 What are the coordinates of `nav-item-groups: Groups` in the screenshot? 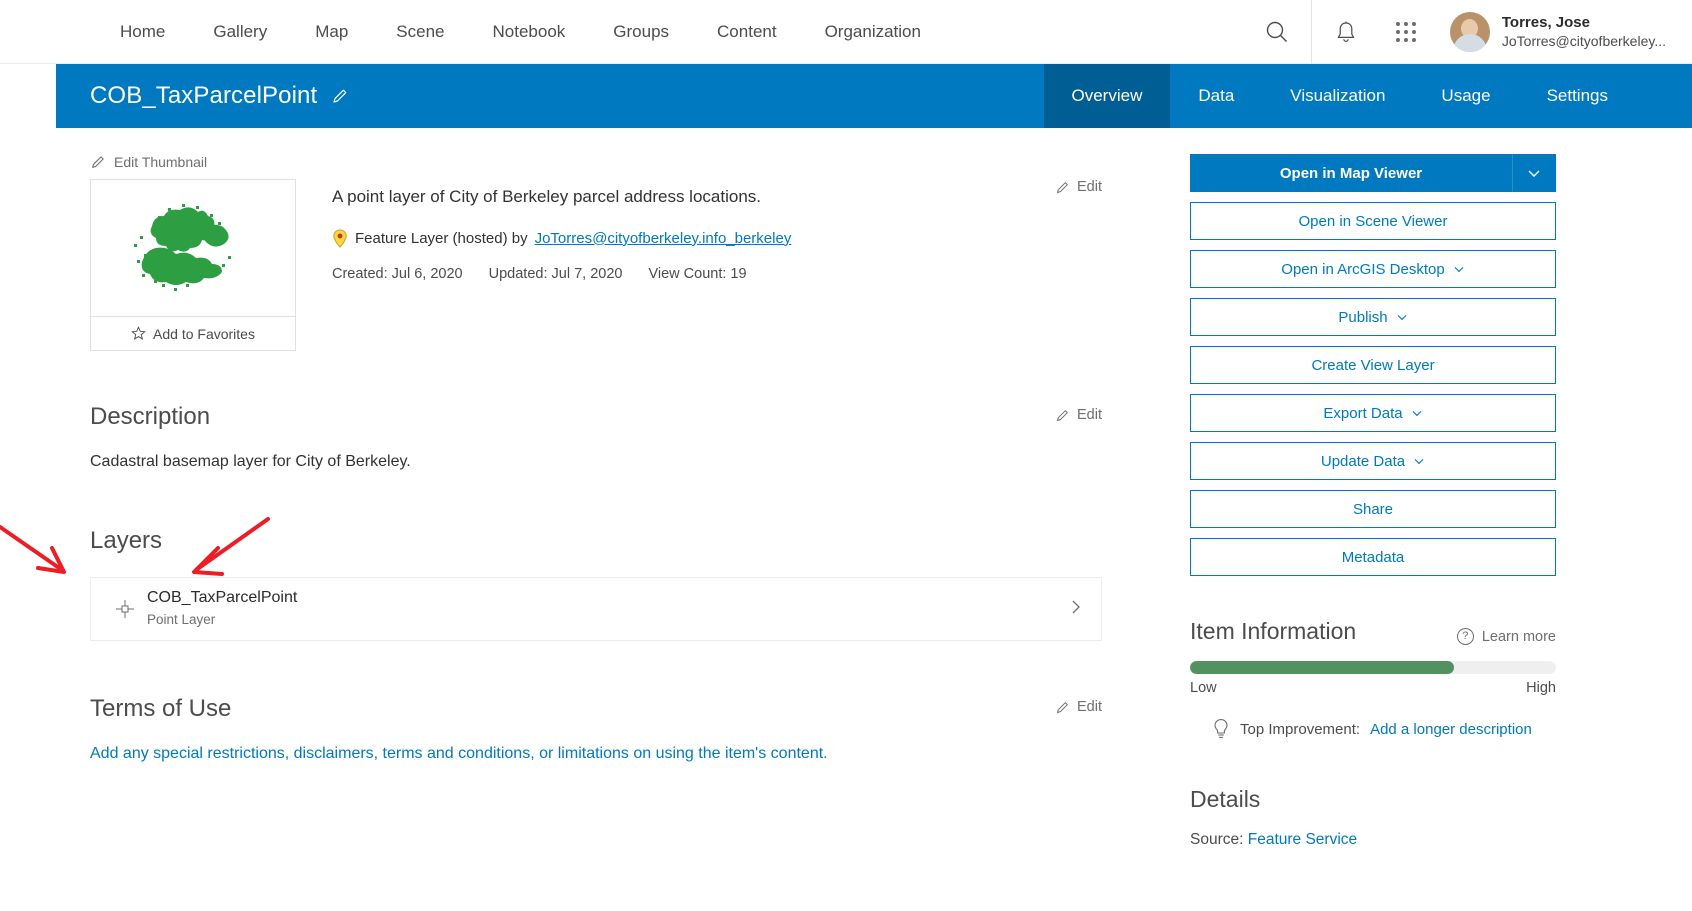 It's located at (641, 32).